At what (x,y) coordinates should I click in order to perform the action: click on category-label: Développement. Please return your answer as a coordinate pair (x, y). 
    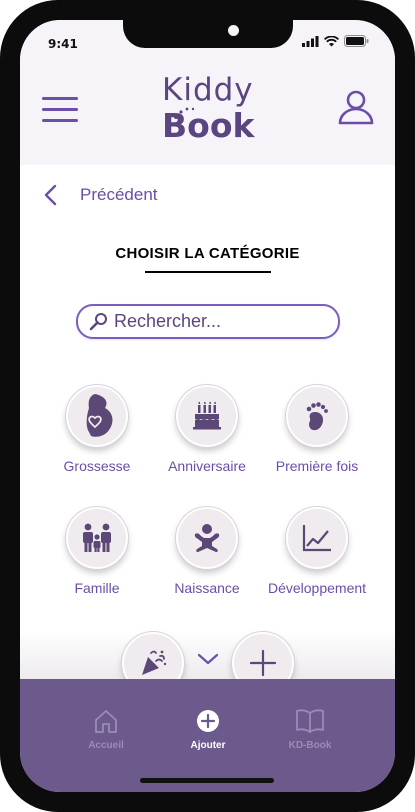
    Looking at the image, I should click on (317, 588).